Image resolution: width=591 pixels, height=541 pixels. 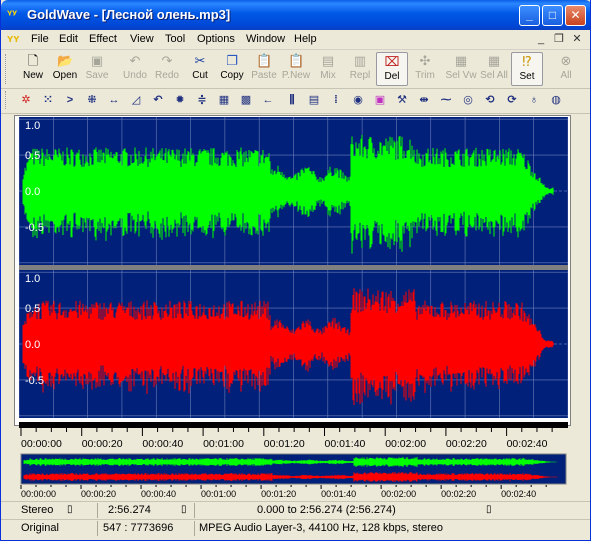 I want to click on paste-new-button: 📋 P.New, so click(x=296, y=69).